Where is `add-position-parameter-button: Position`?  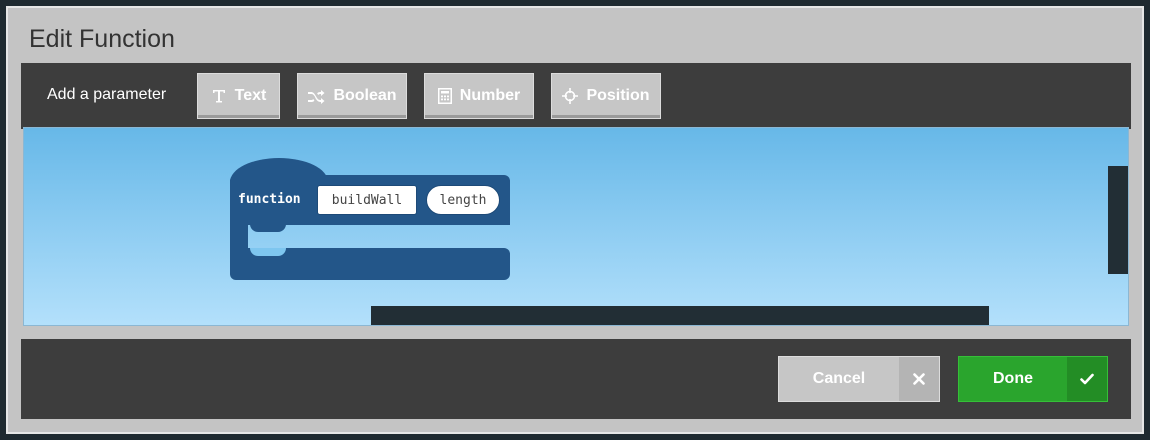
add-position-parameter-button: Position is located at coordinates (606, 96).